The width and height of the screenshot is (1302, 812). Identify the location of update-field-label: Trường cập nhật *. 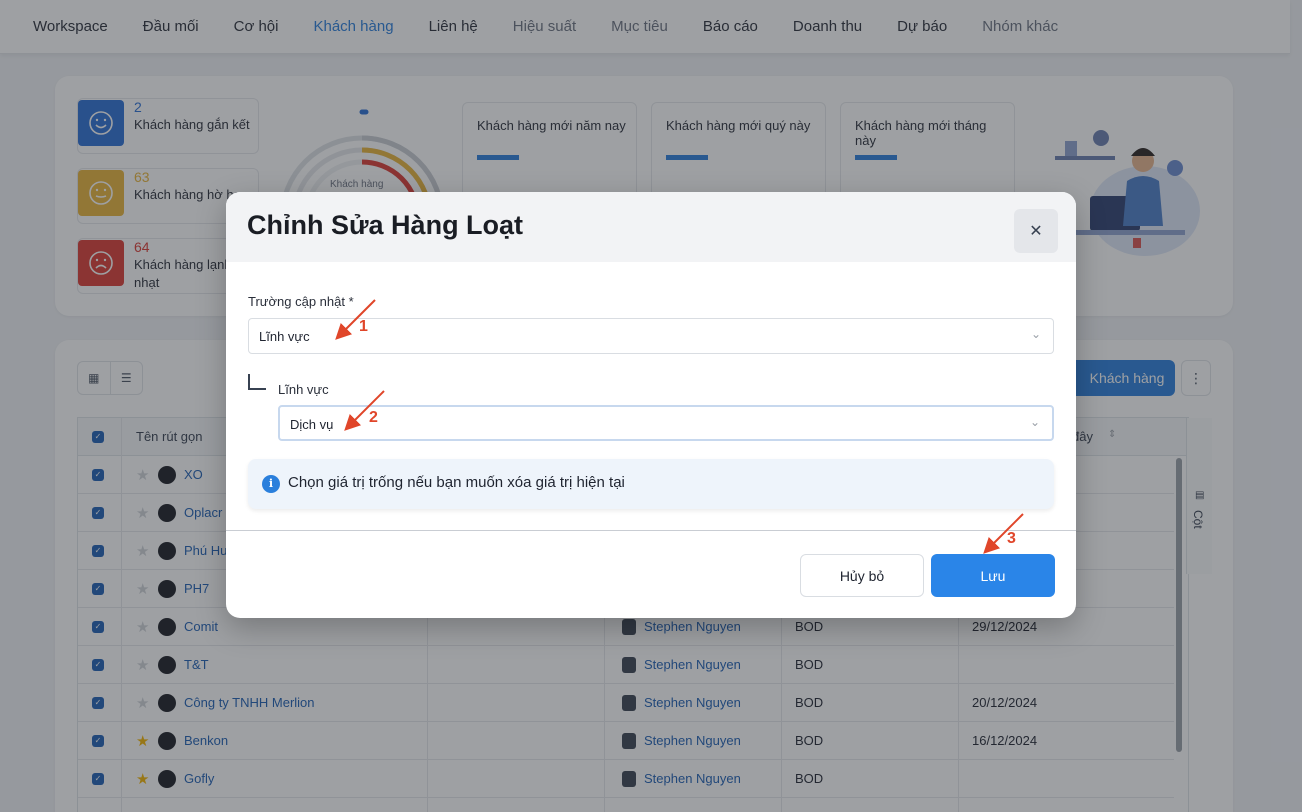
(301, 301).